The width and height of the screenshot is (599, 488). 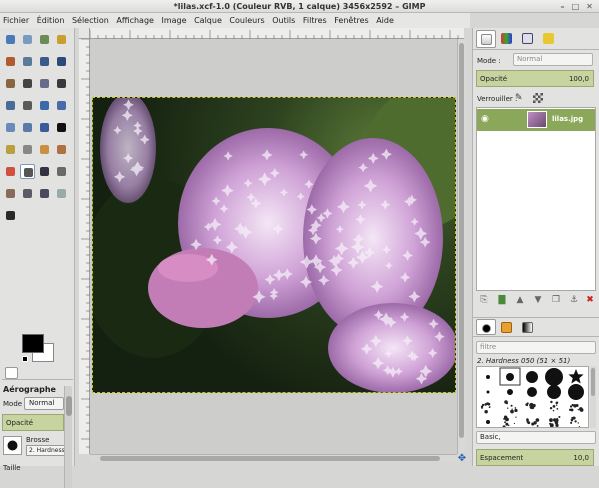 I want to click on layer-mode-select: Normal, so click(x=553, y=59).